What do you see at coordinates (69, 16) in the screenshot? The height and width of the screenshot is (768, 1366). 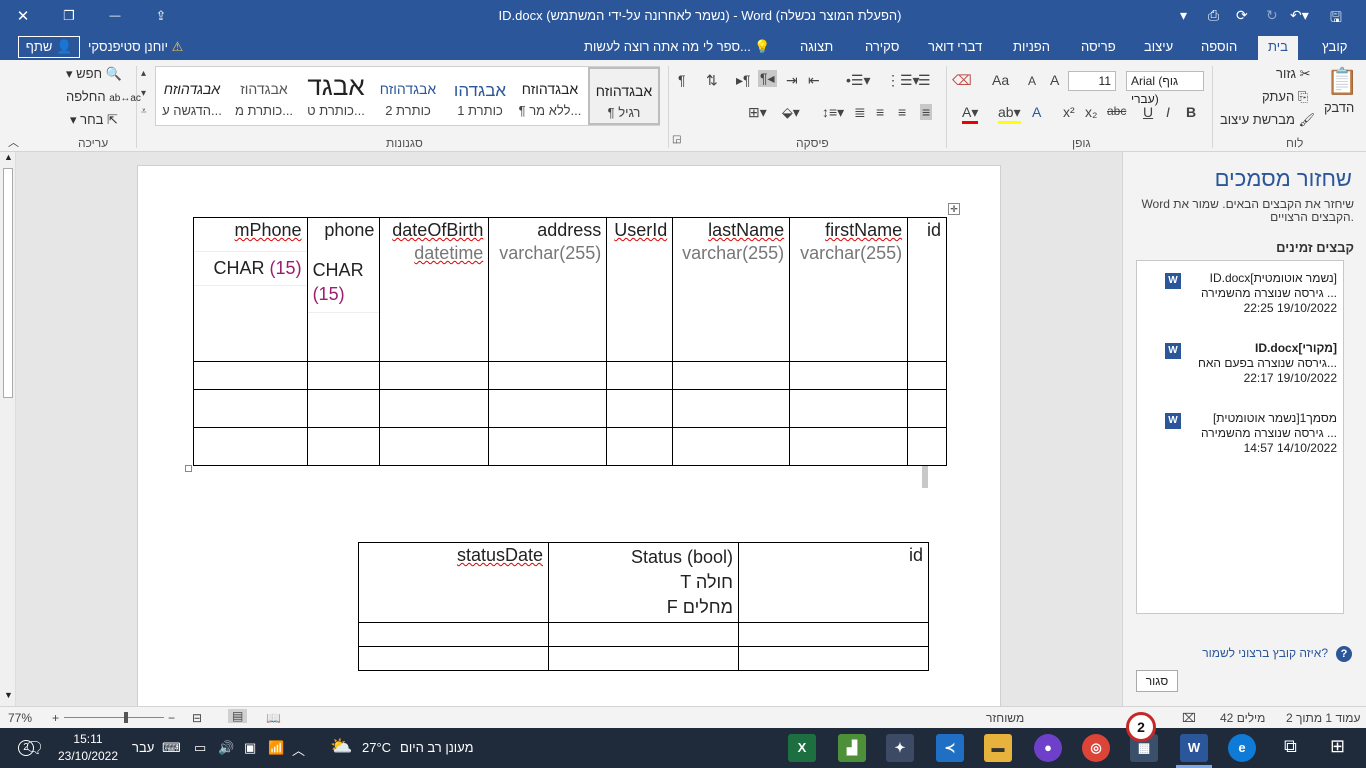 I see `restore-icon: ❐` at bounding box center [69, 16].